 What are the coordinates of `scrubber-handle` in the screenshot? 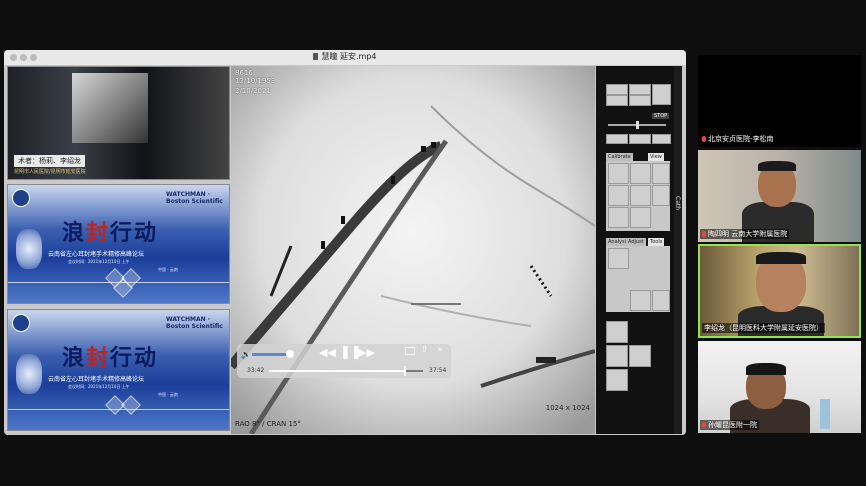 It's located at (404, 371).